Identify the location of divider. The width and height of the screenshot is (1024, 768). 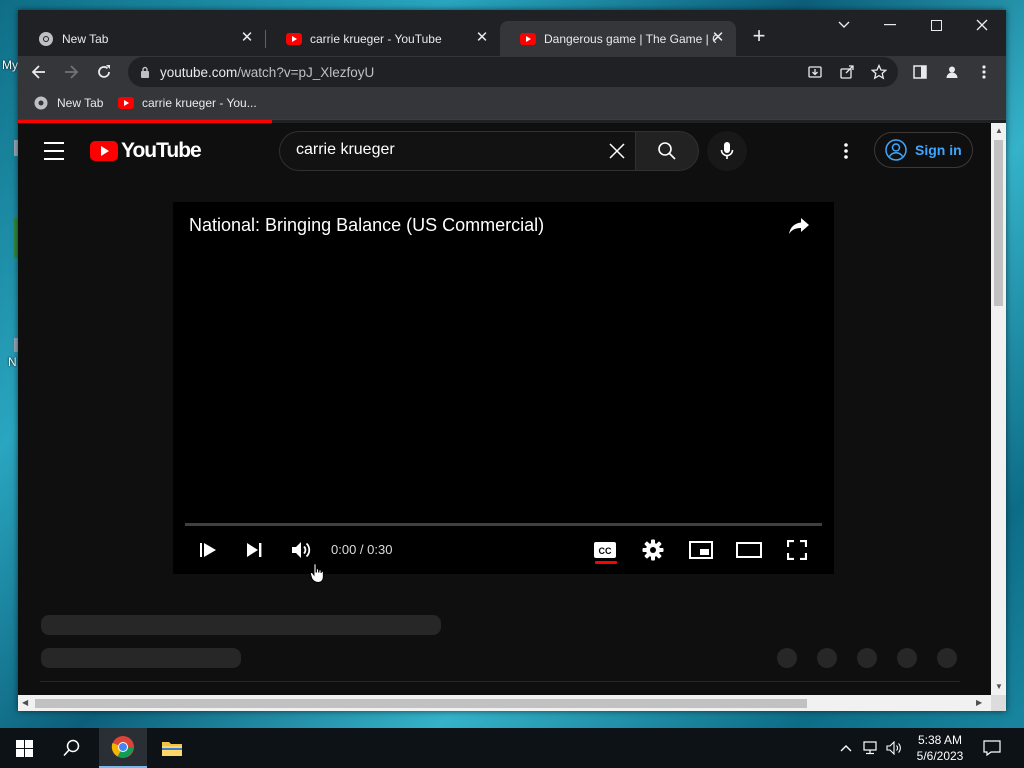
(500, 681).